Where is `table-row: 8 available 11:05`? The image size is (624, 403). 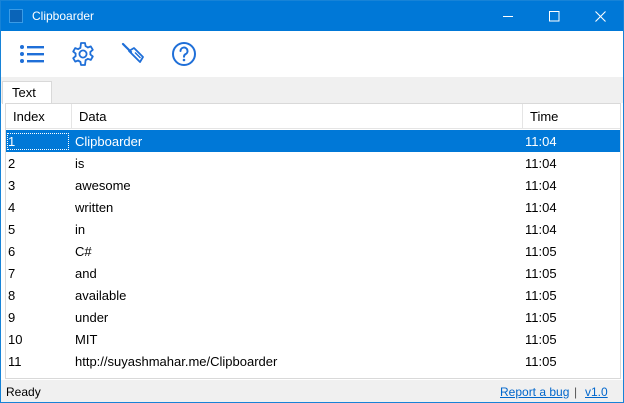
table-row: 8 available 11:05 is located at coordinates (313, 295).